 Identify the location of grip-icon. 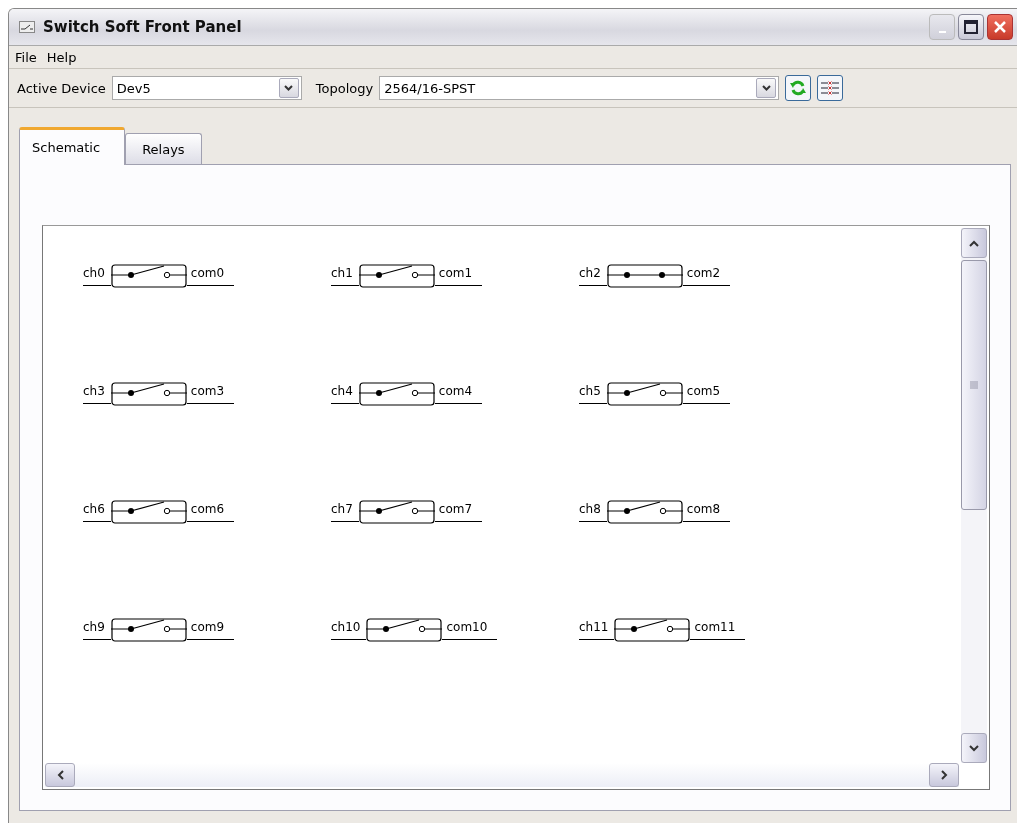
(974, 385).